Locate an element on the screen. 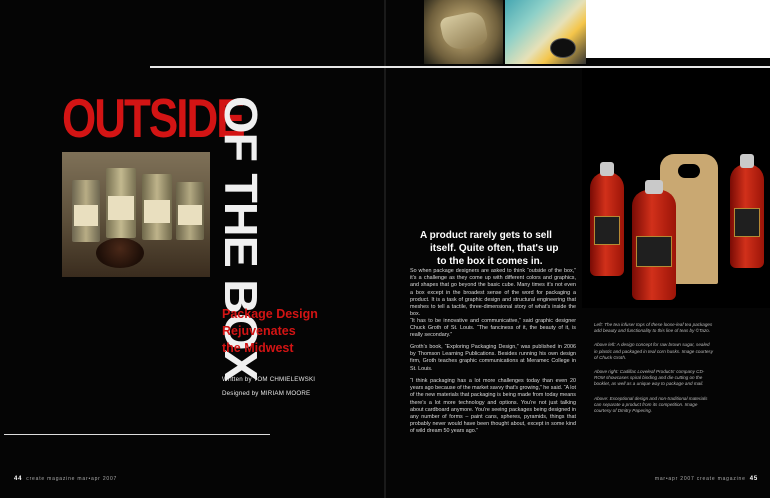 This screenshot has width=770, height=498. left-folio-text: create magazine mar•apr 2007 is located at coordinates (72, 479).